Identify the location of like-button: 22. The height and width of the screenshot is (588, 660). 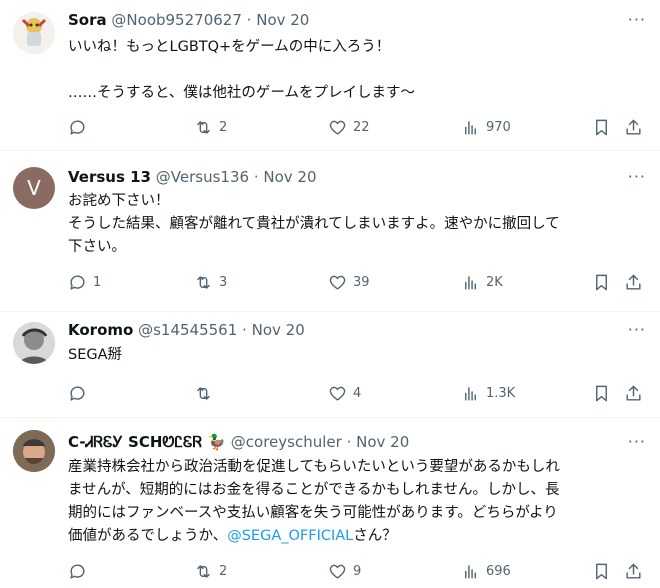
(349, 127).